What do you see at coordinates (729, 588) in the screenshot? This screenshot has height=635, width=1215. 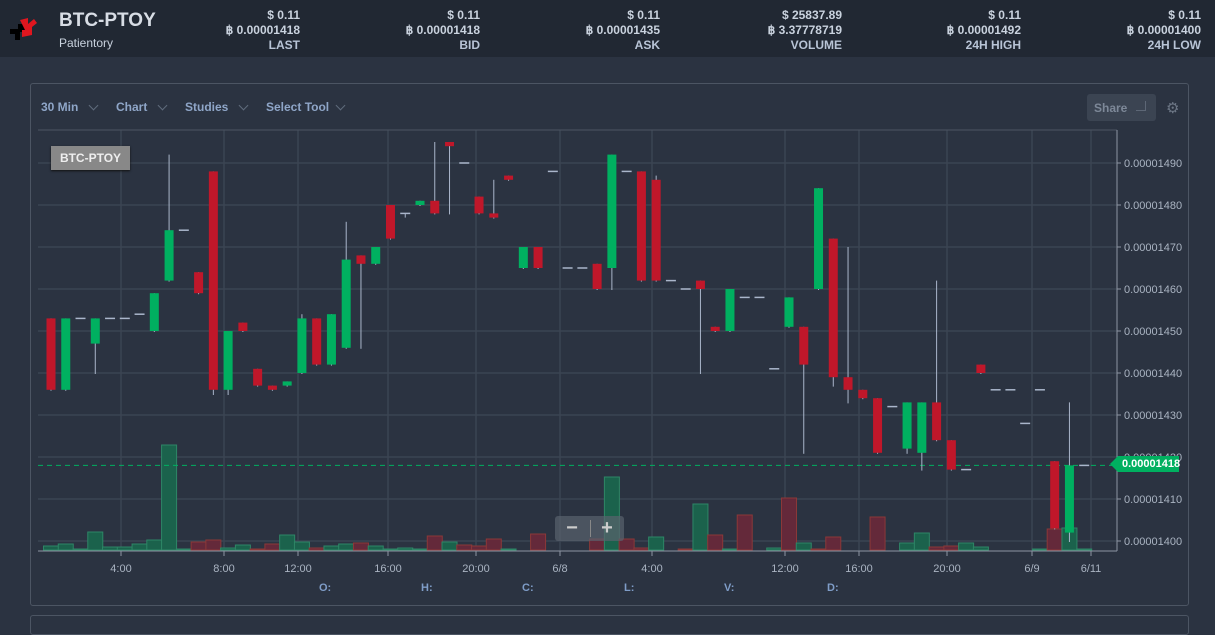 I see `ohlc-label: V:` at bounding box center [729, 588].